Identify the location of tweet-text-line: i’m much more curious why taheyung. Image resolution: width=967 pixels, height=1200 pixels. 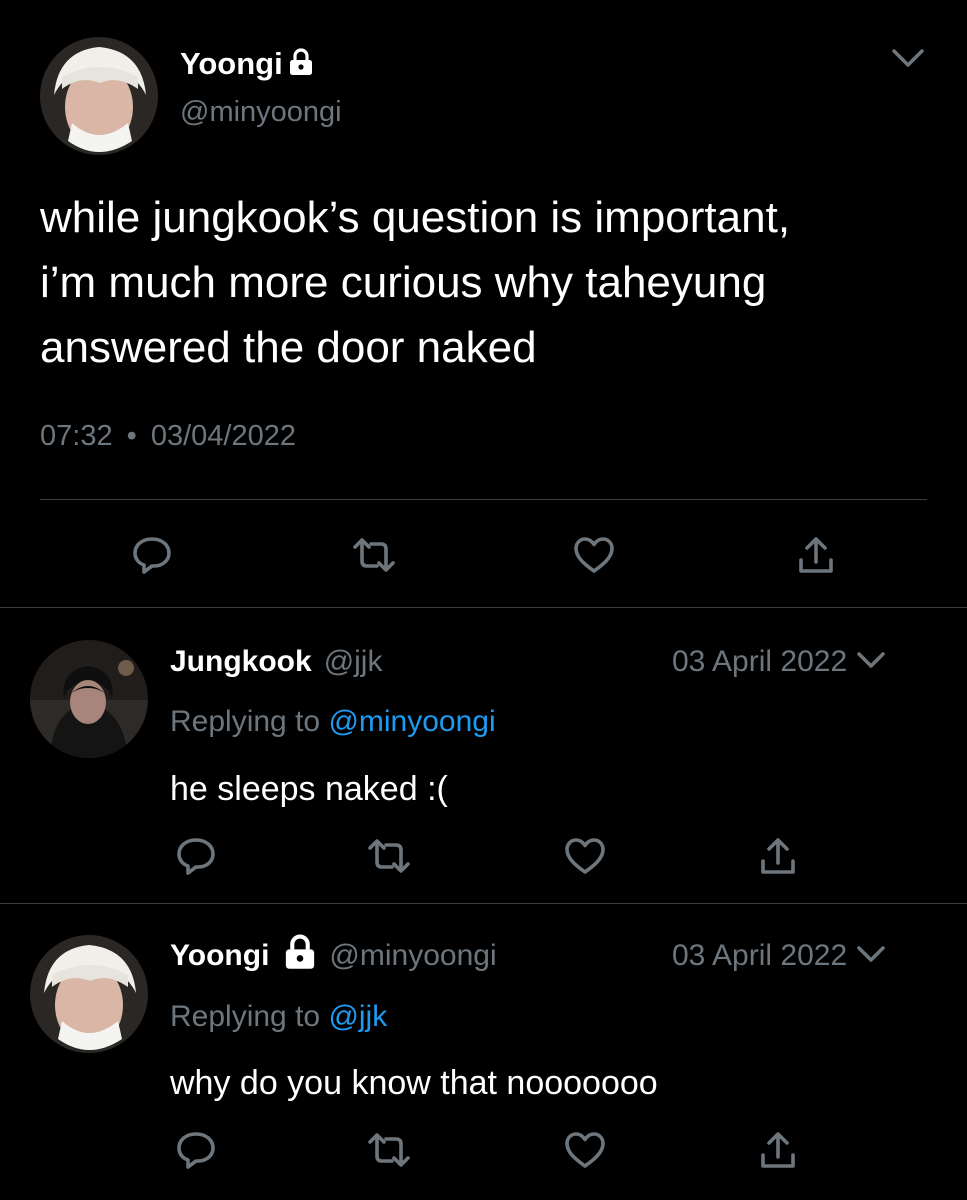
(403, 282).